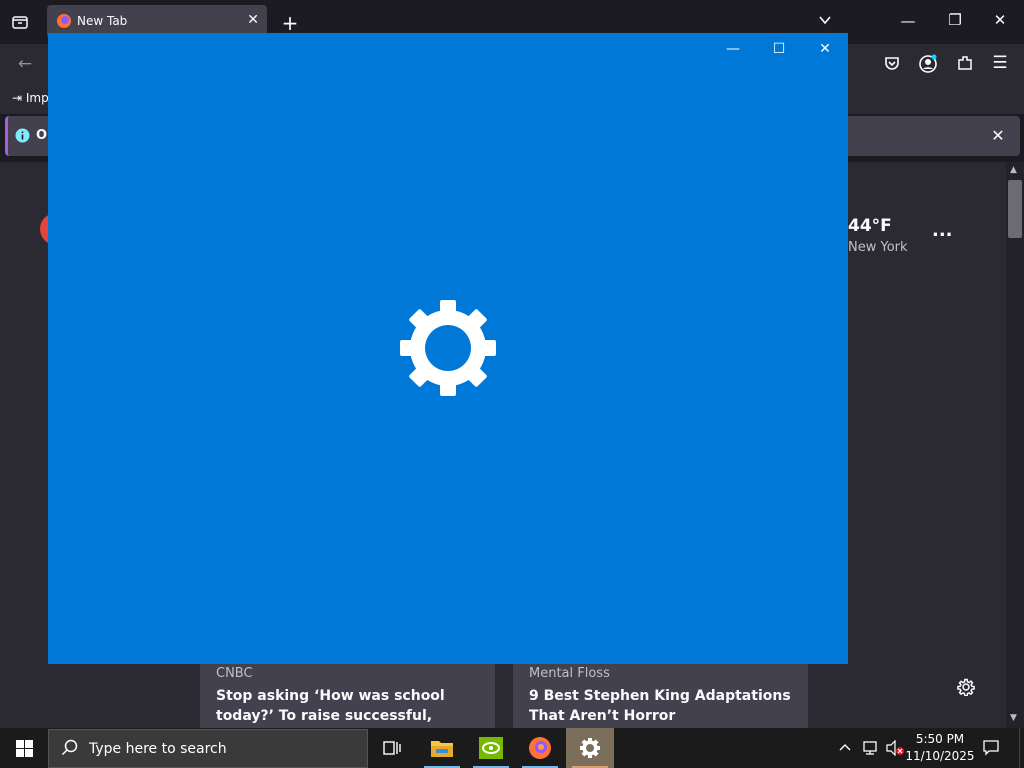 This screenshot has height=768, width=1024. I want to click on show-hidden-icons-chevron-icon, so click(845, 749).